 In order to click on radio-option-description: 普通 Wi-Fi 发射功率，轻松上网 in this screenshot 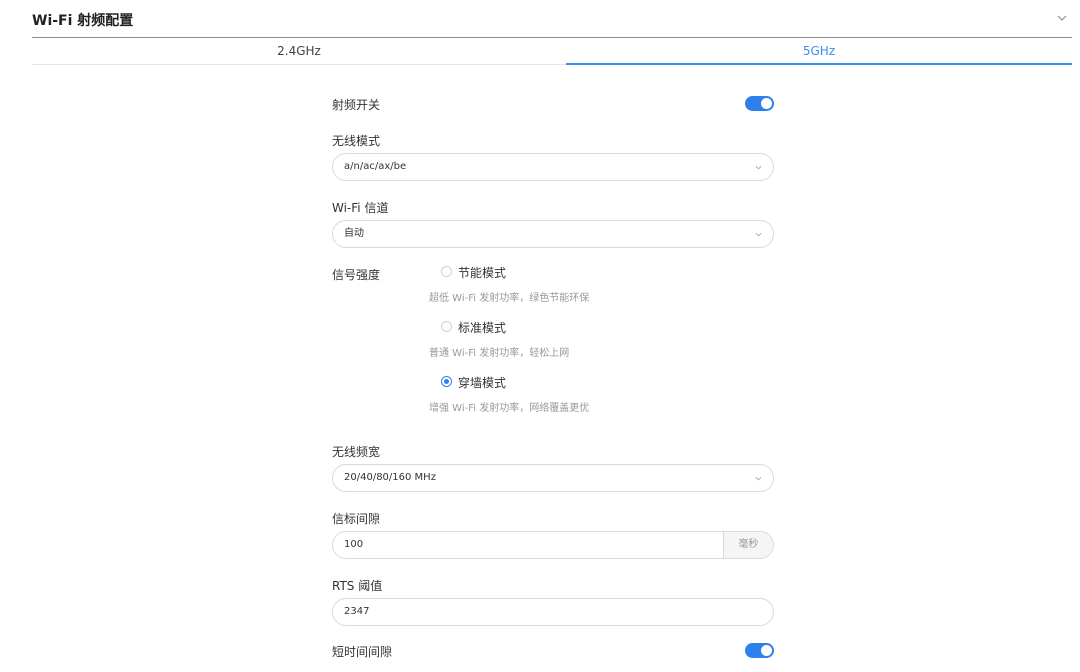, I will do `click(499, 353)`.